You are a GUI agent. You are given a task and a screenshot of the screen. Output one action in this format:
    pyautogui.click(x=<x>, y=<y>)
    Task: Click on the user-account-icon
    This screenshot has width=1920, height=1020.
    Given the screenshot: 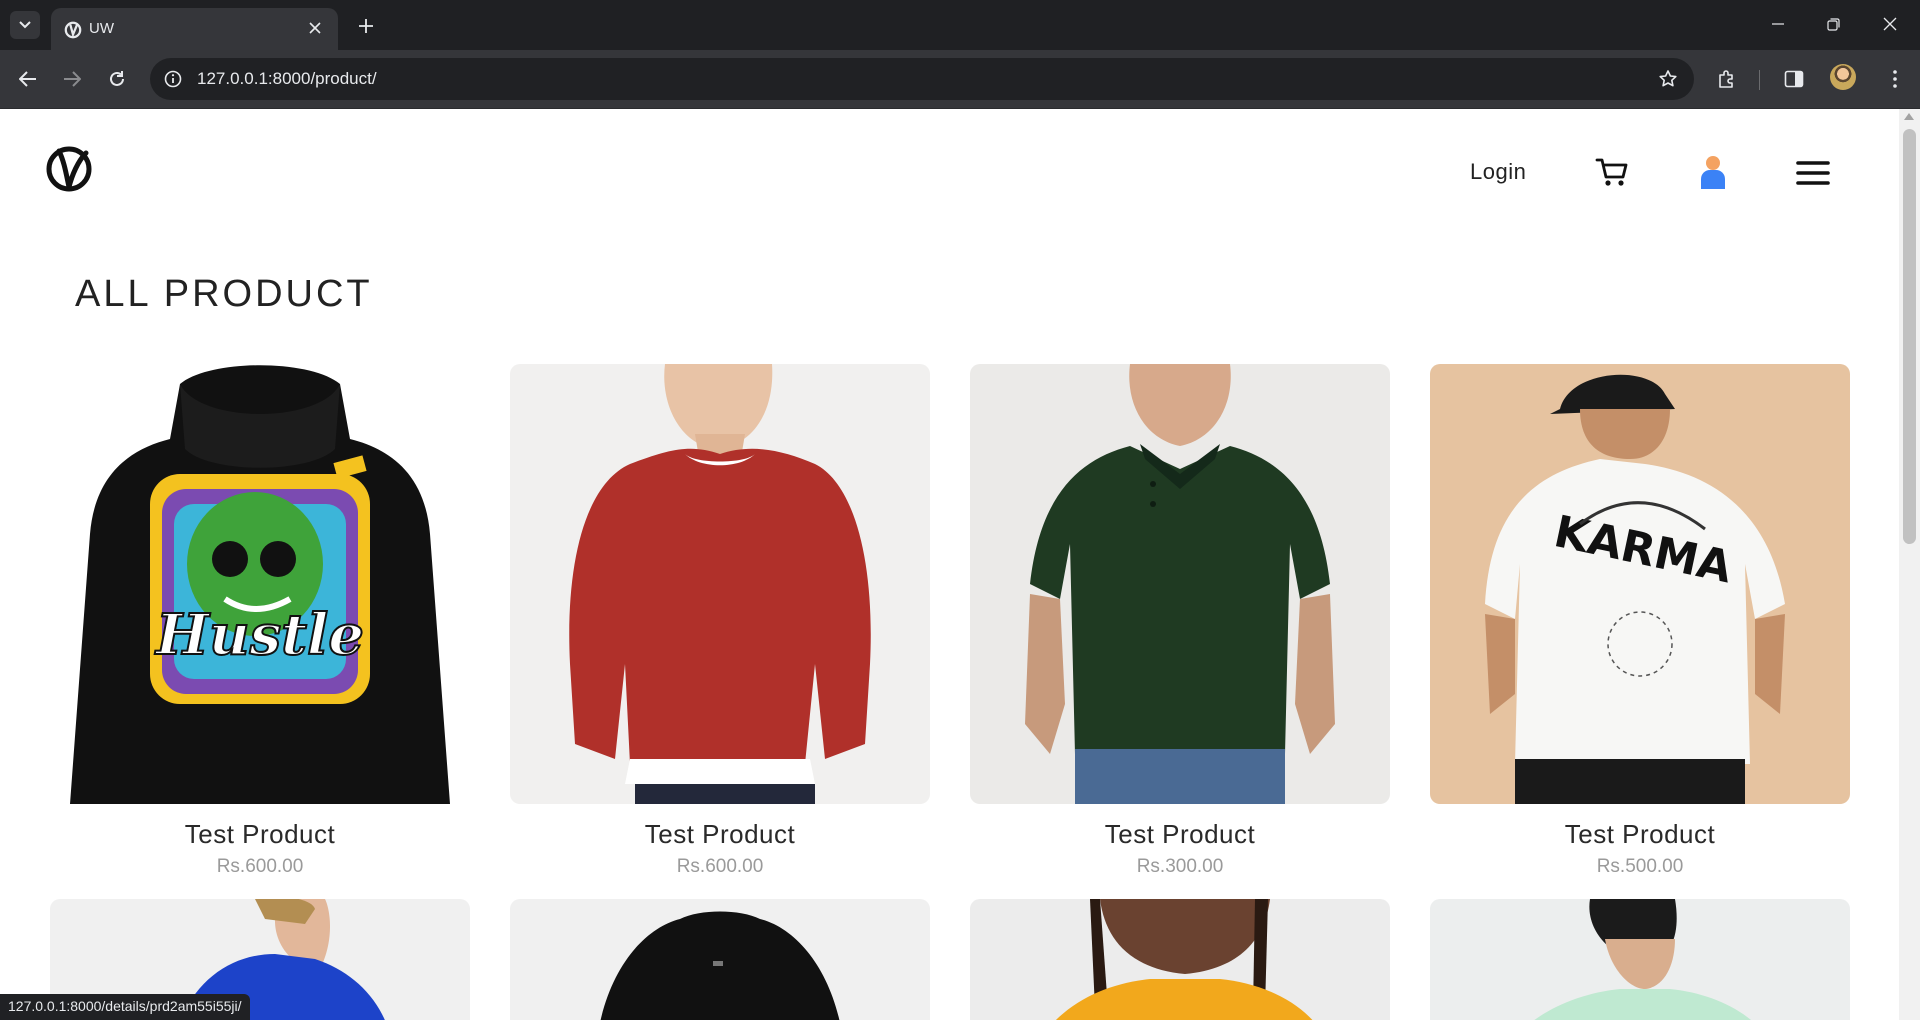 What is the action you would take?
    pyautogui.click(x=1713, y=172)
    